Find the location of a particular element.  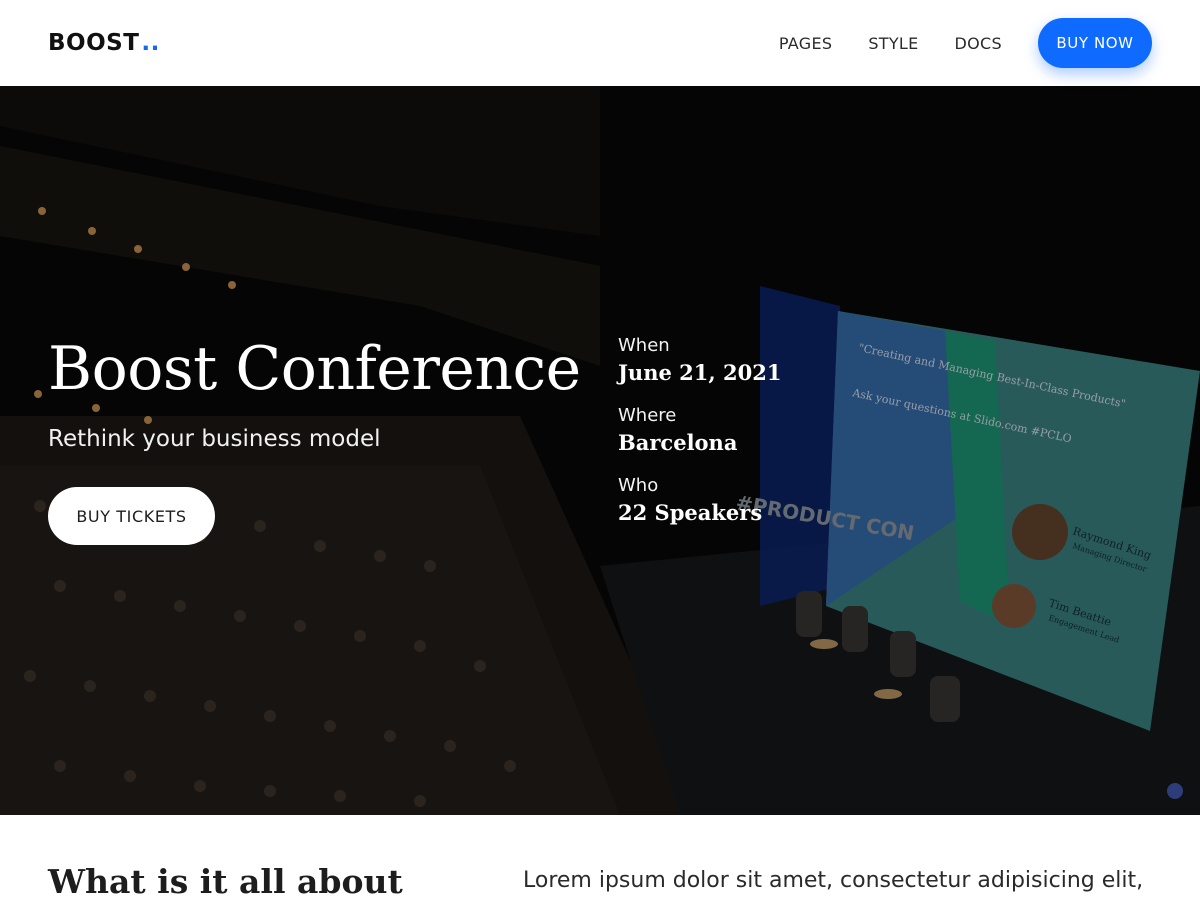

nav-link-docs: DOCS is located at coordinates (978, 43).